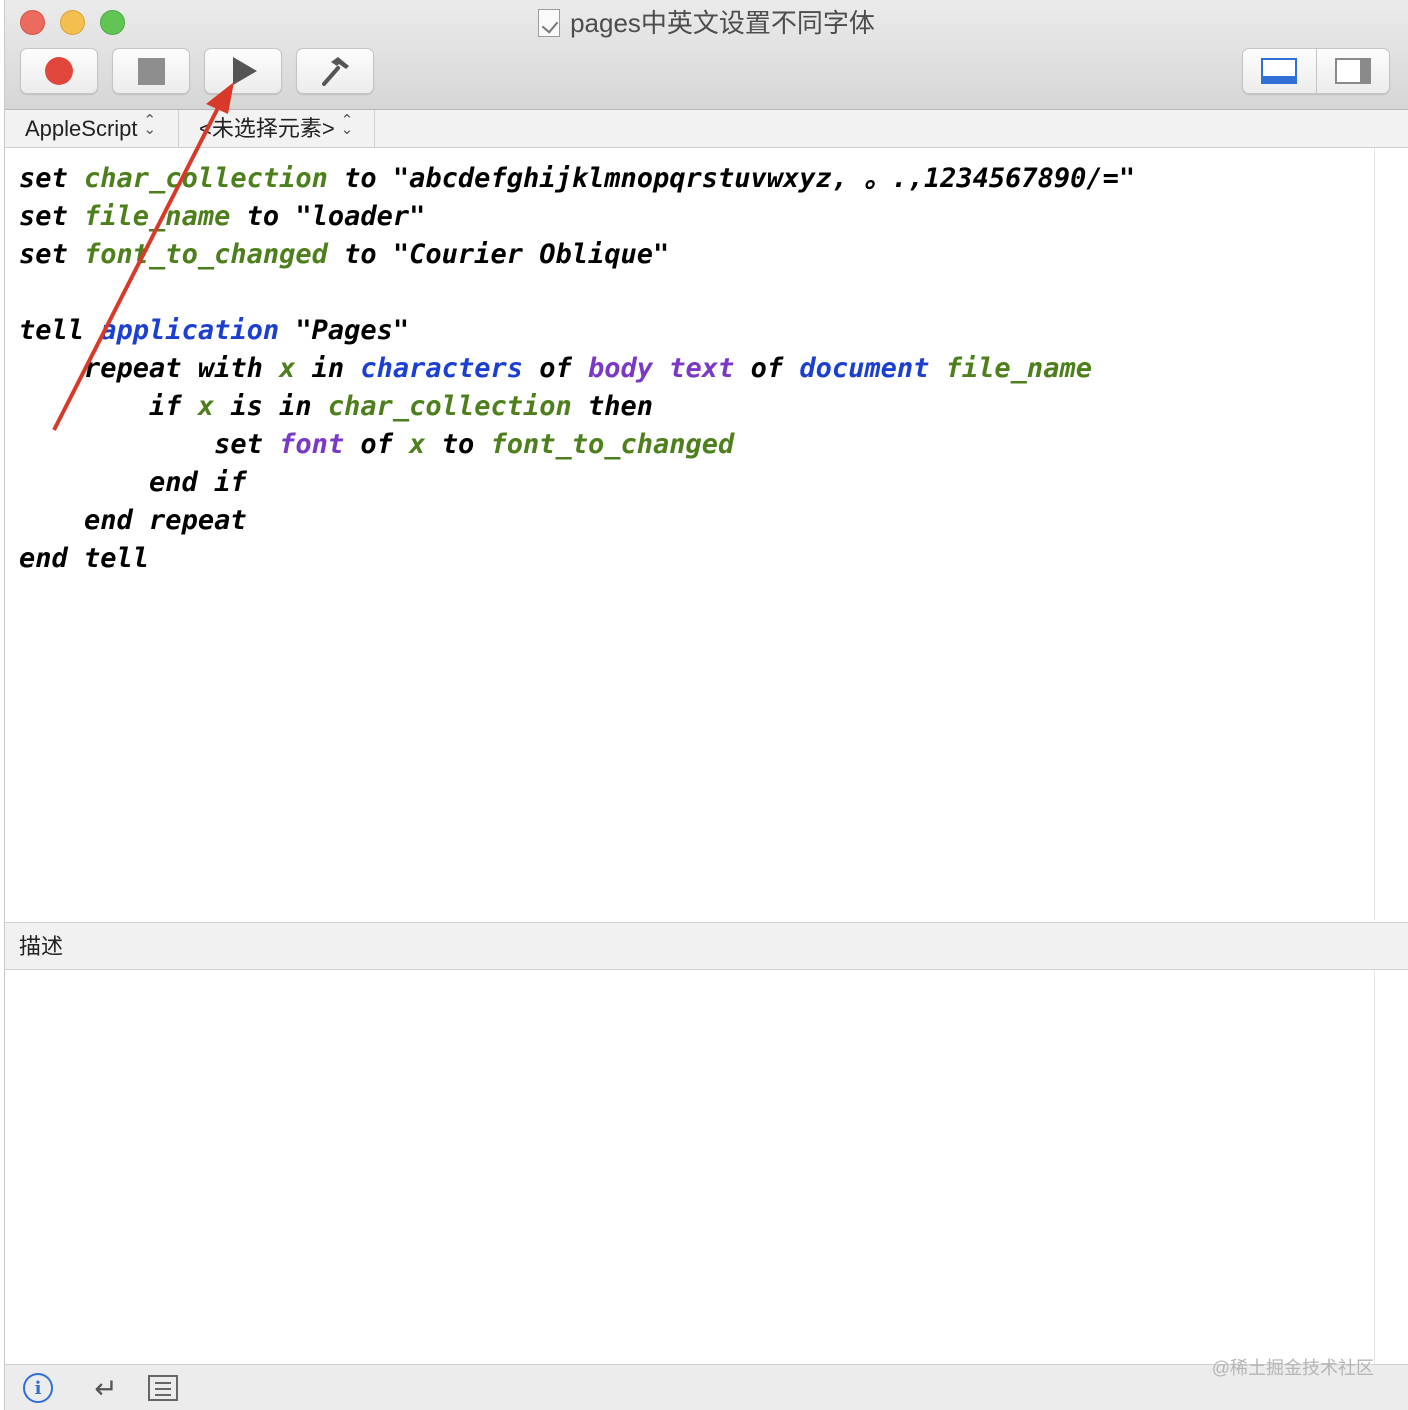 This screenshot has height=1410, width=1408. Describe the element at coordinates (60, 330) in the screenshot. I see `code-token-kw: tell` at that location.